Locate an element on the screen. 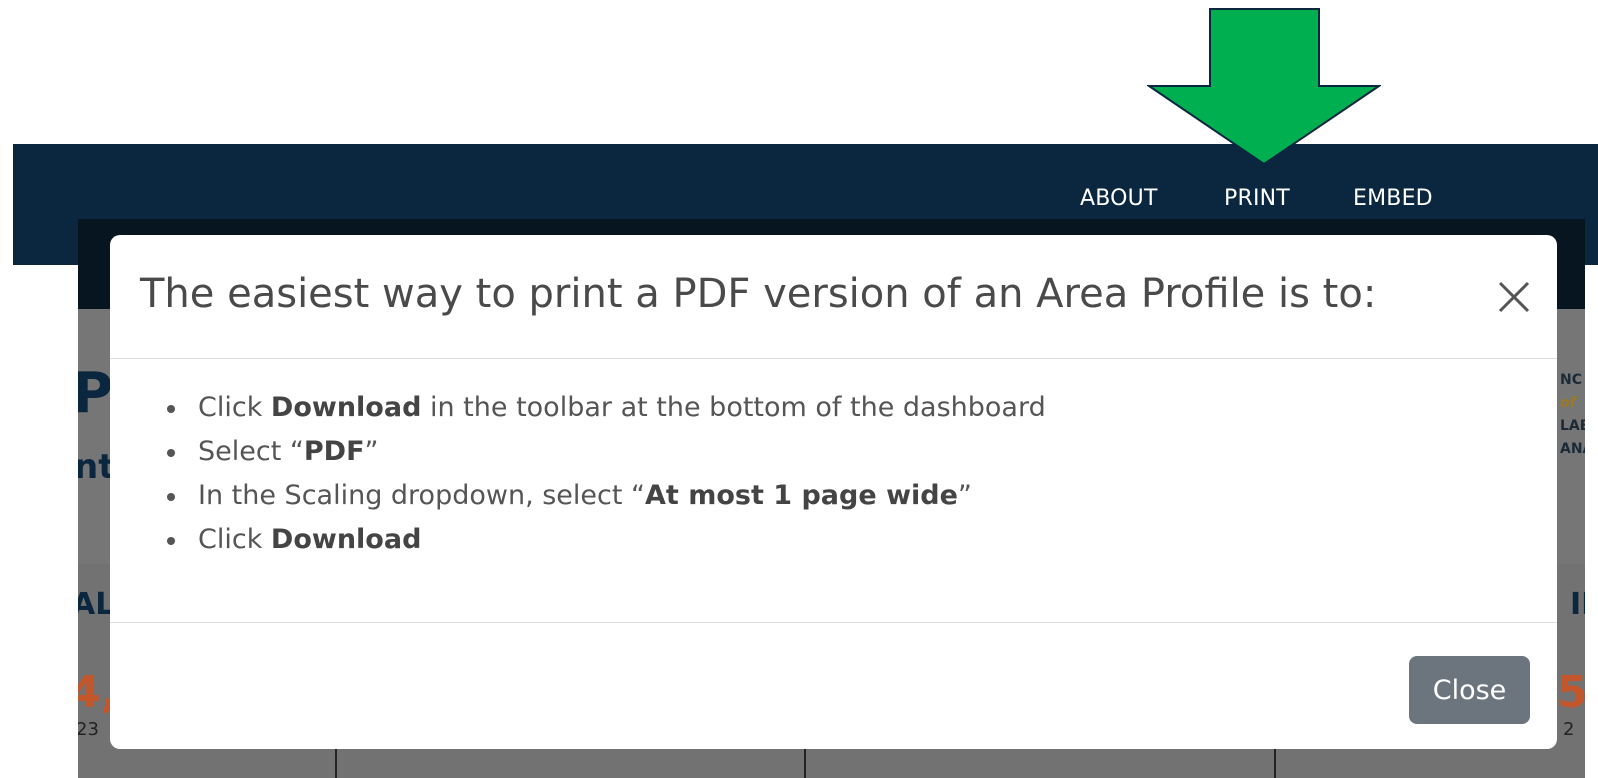 The height and width of the screenshot is (778, 1598). close-icon is located at coordinates (1514, 297).